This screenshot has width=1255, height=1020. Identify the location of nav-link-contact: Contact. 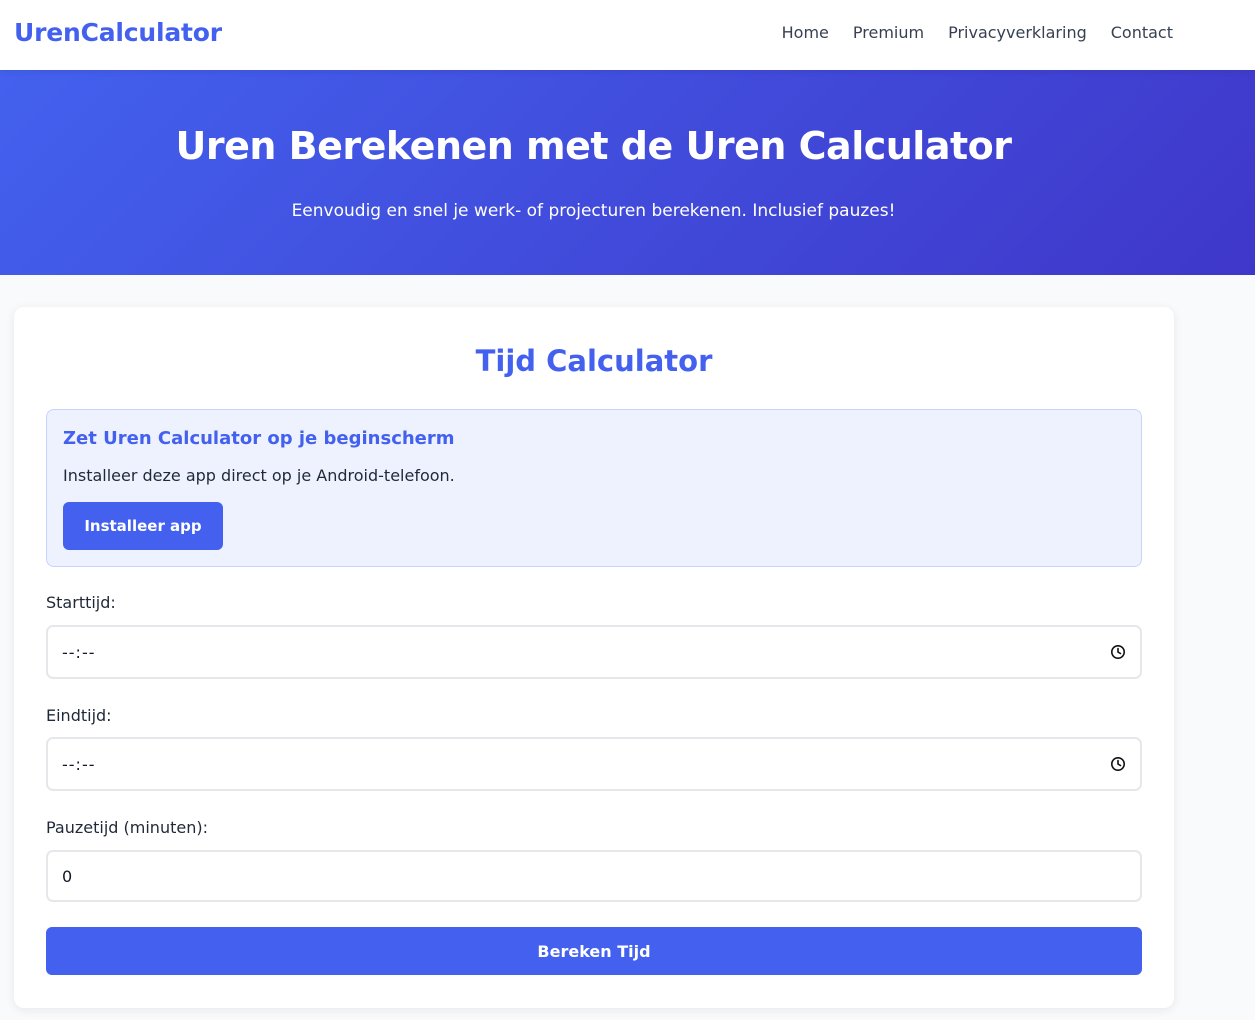
(1142, 32).